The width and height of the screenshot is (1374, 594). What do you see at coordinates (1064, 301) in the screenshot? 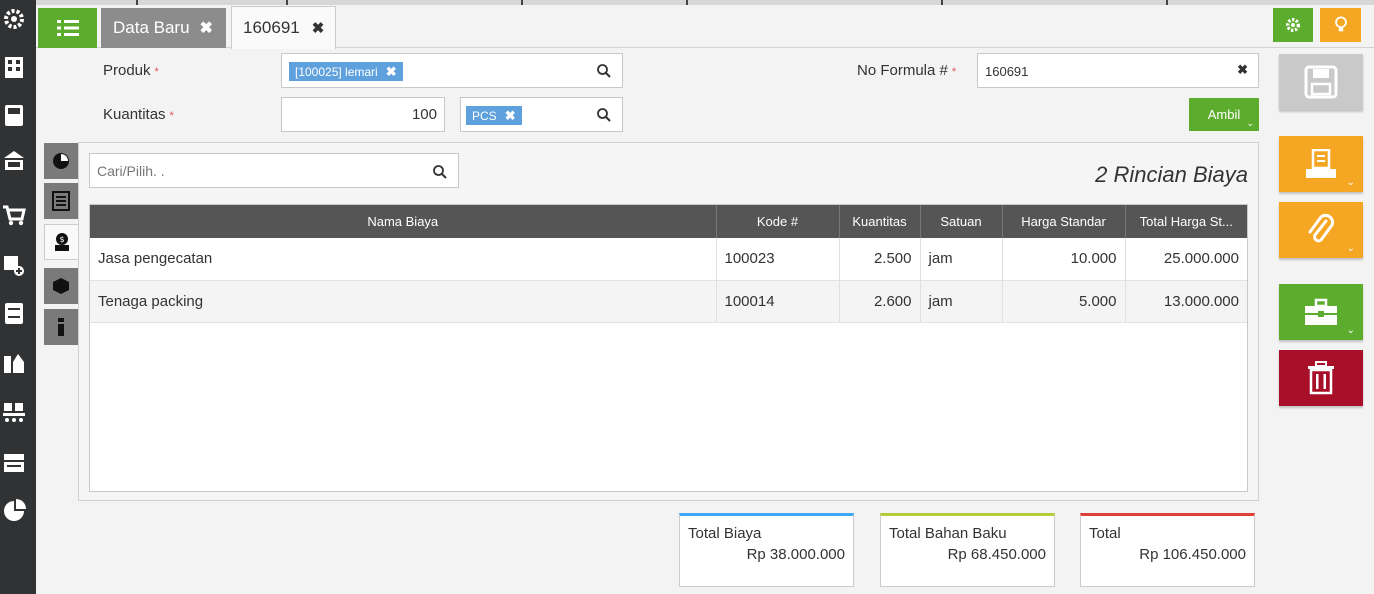
I see `cell-harga: 5.000` at bounding box center [1064, 301].